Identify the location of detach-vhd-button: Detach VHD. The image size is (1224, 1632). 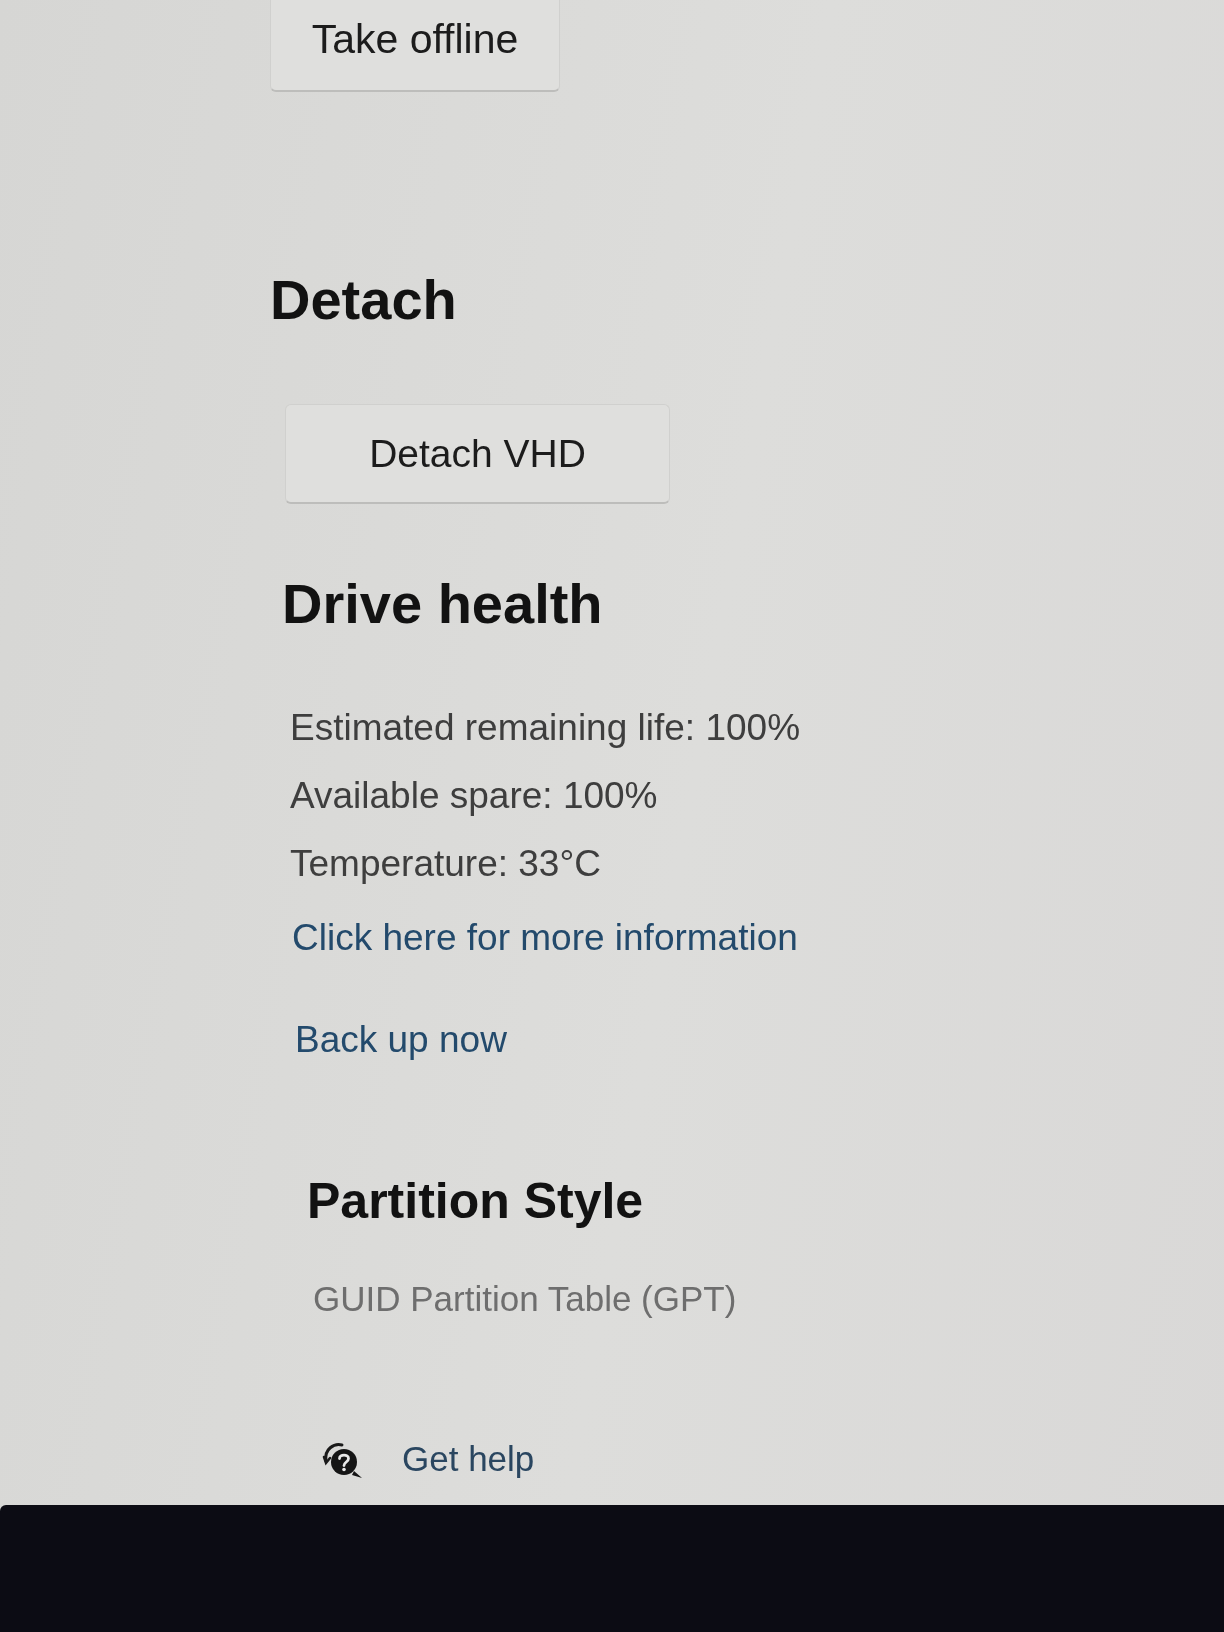
(477, 454).